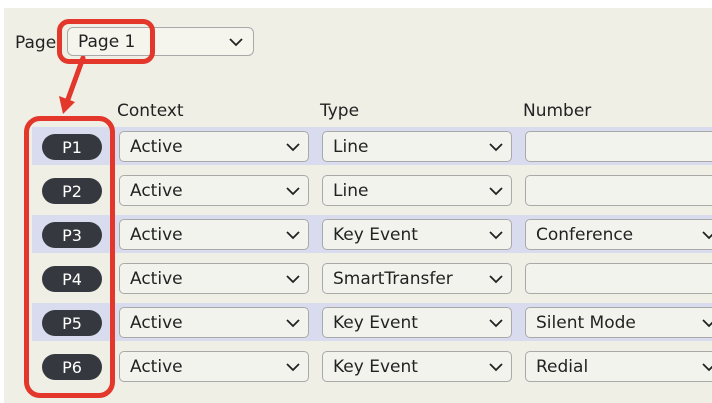 The height and width of the screenshot is (403, 712). I want to click on number-select: Silent Mode, so click(618, 322).